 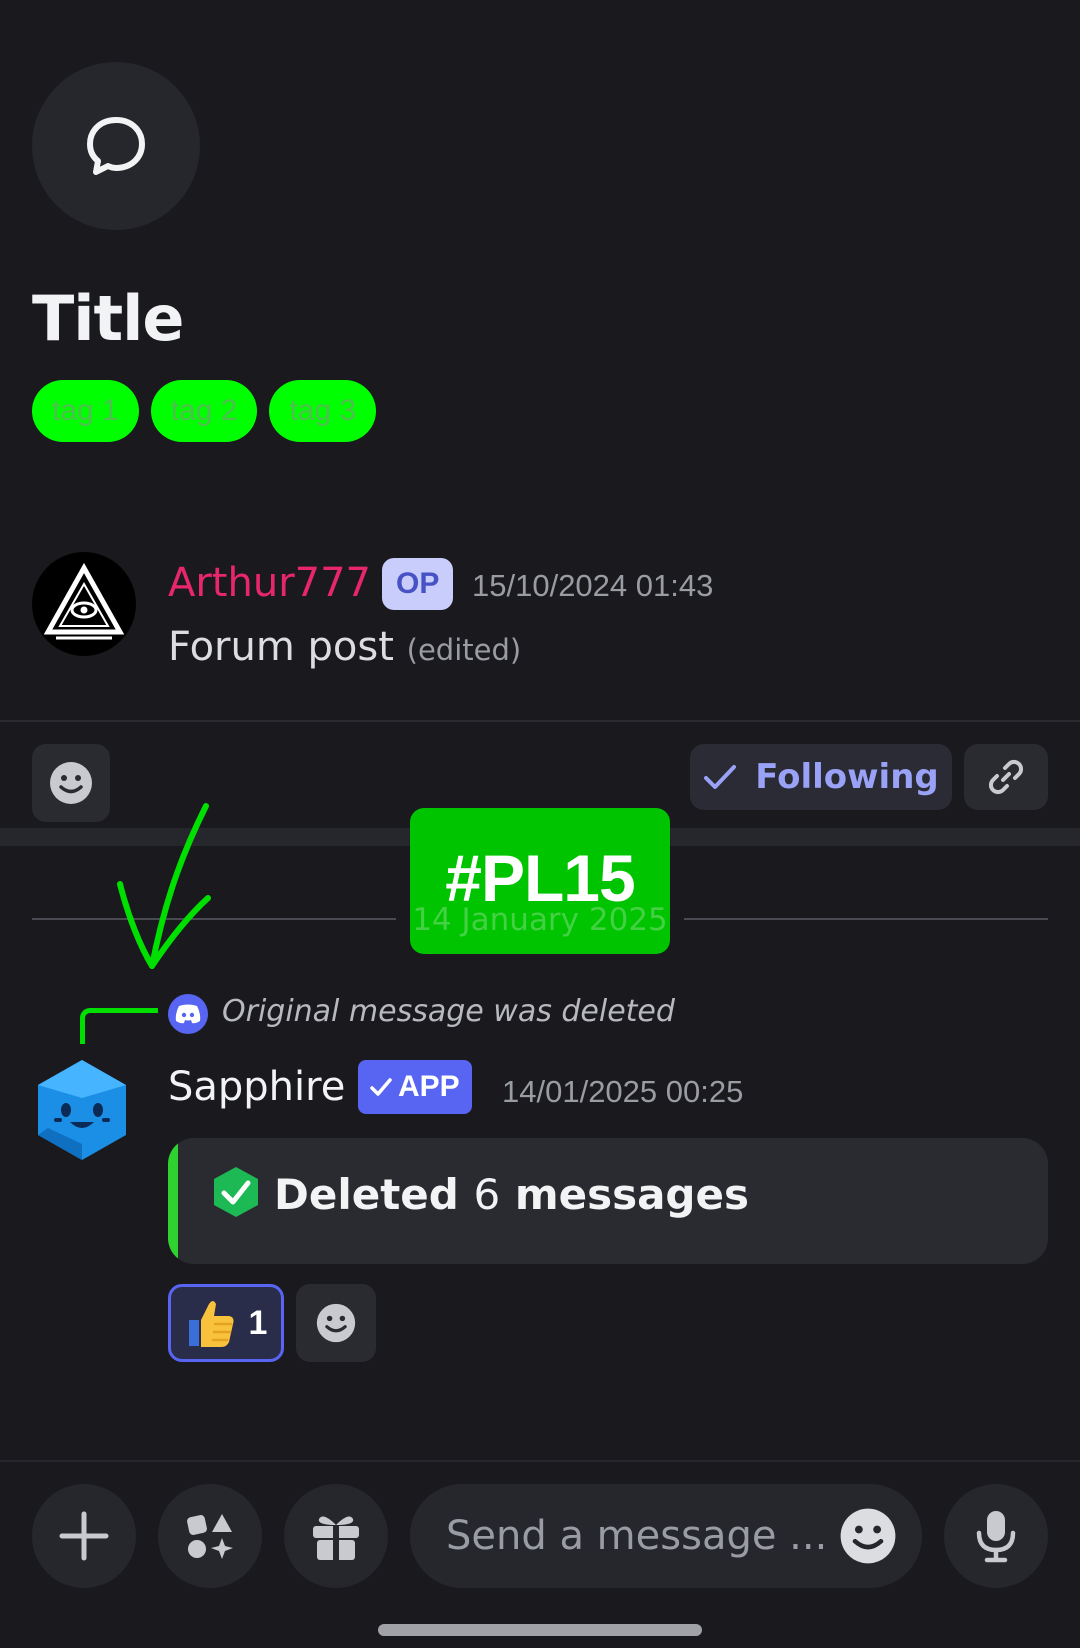 I want to click on timestamp: 14/01/2025 00:25, so click(x=623, y=1091).